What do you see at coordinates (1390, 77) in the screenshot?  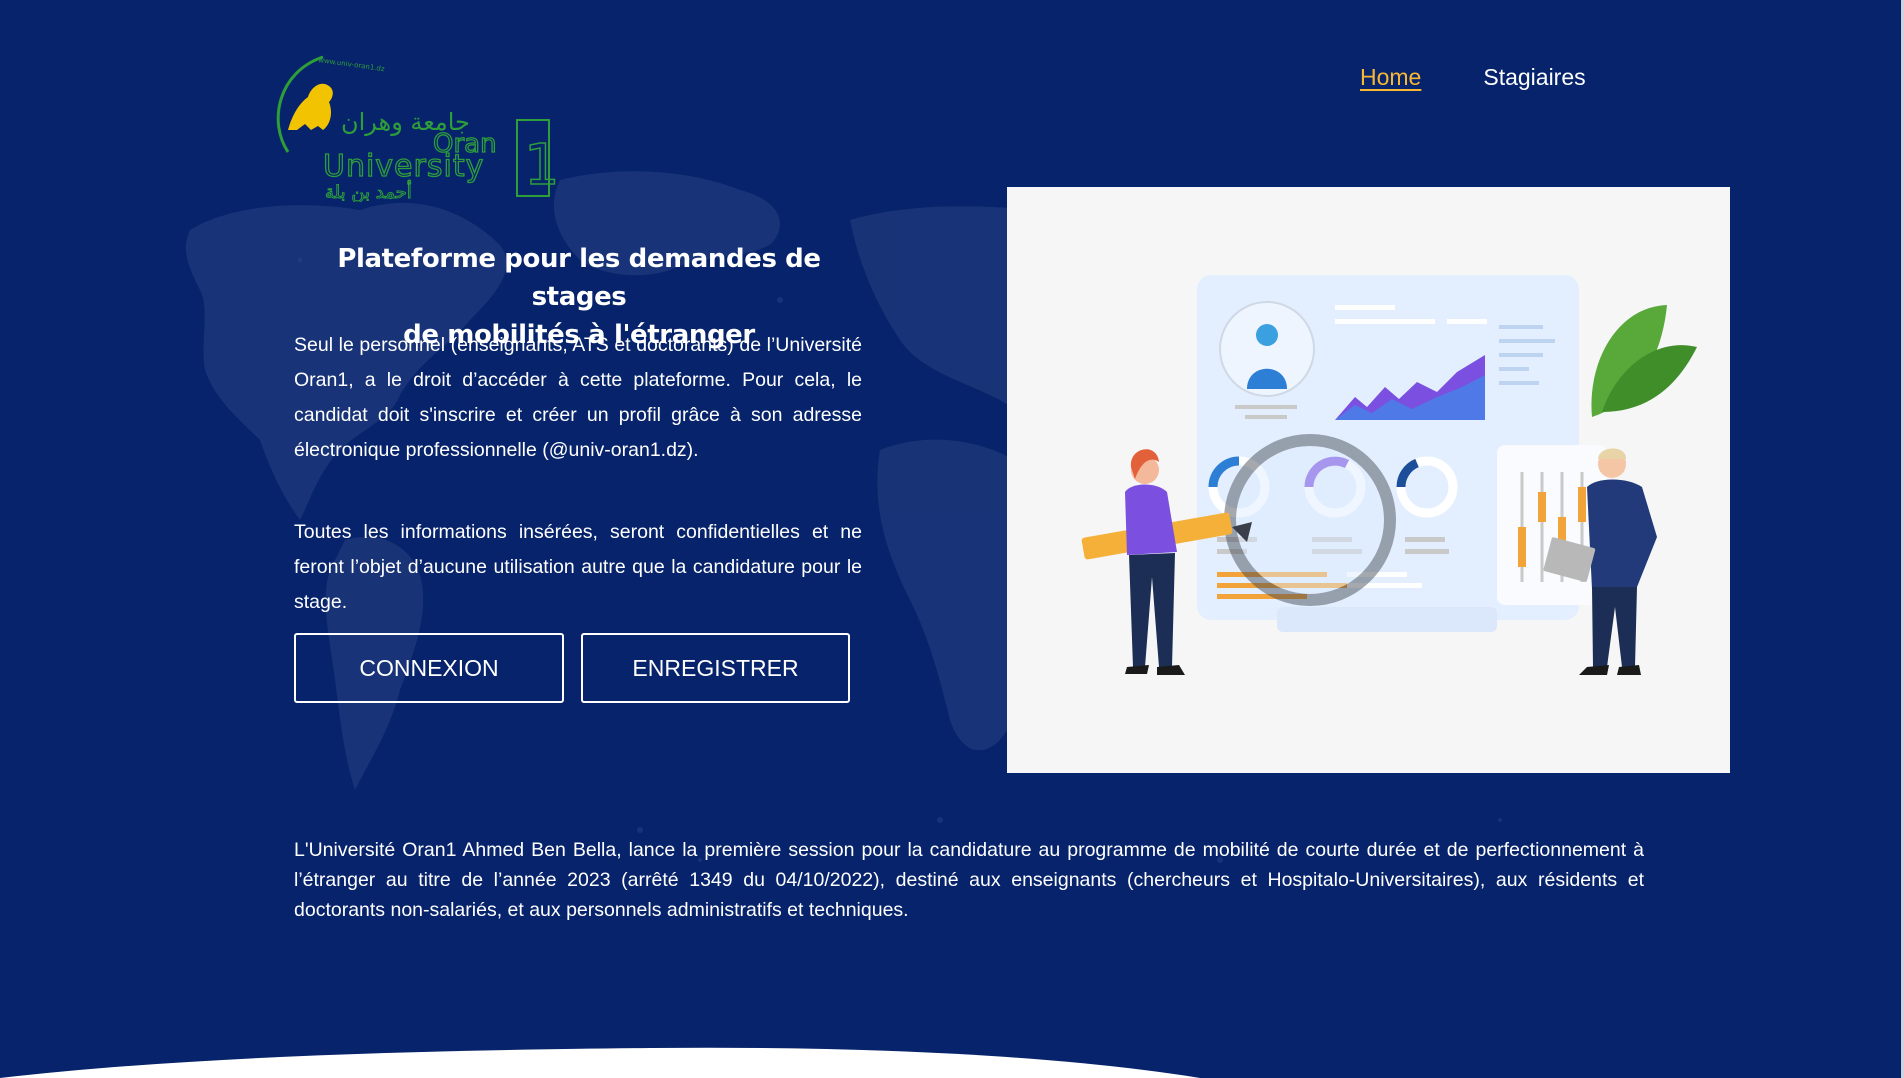 I see `nav-home-link: Home` at bounding box center [1390, 77].